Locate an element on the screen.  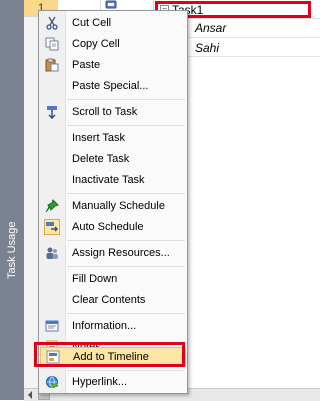
menu-item-label: Fill Down is located at coordinates (95, 278).